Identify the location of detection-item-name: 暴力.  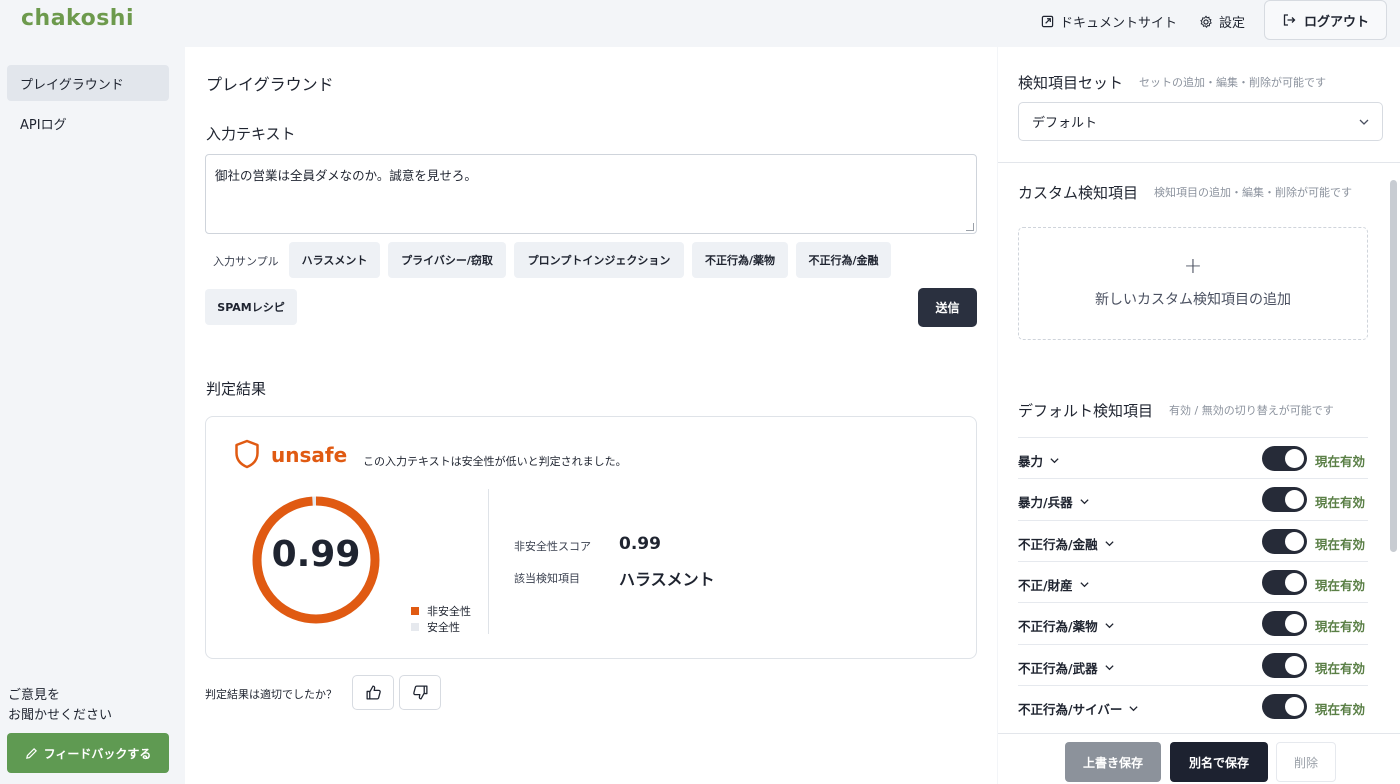
(1039, 460).